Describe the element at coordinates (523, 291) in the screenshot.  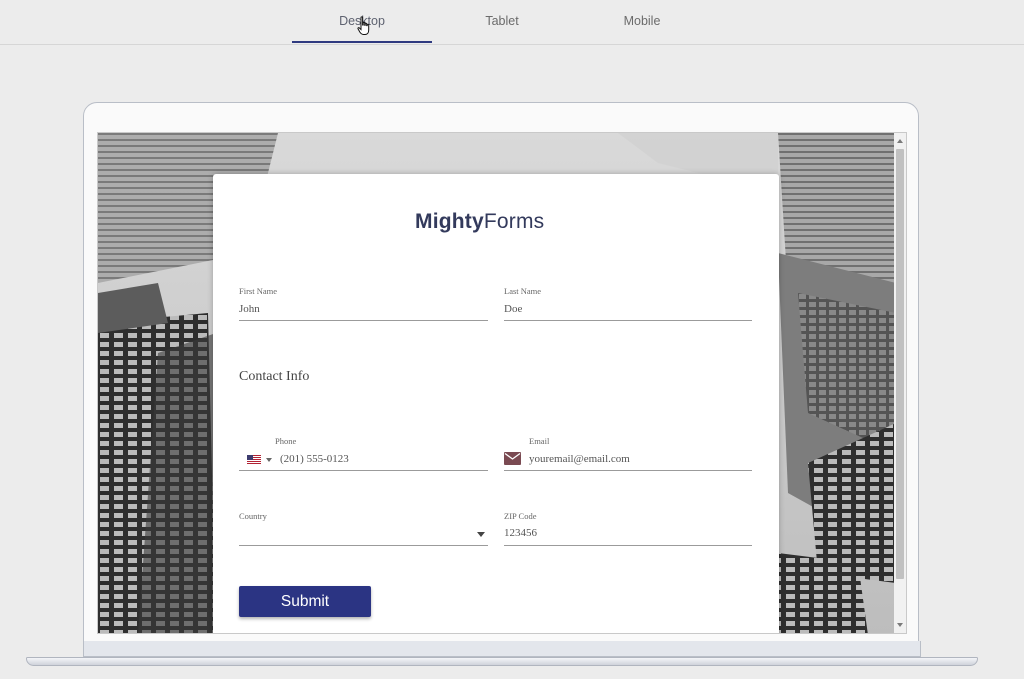
I see `last-name-label: Last Name` at that location.